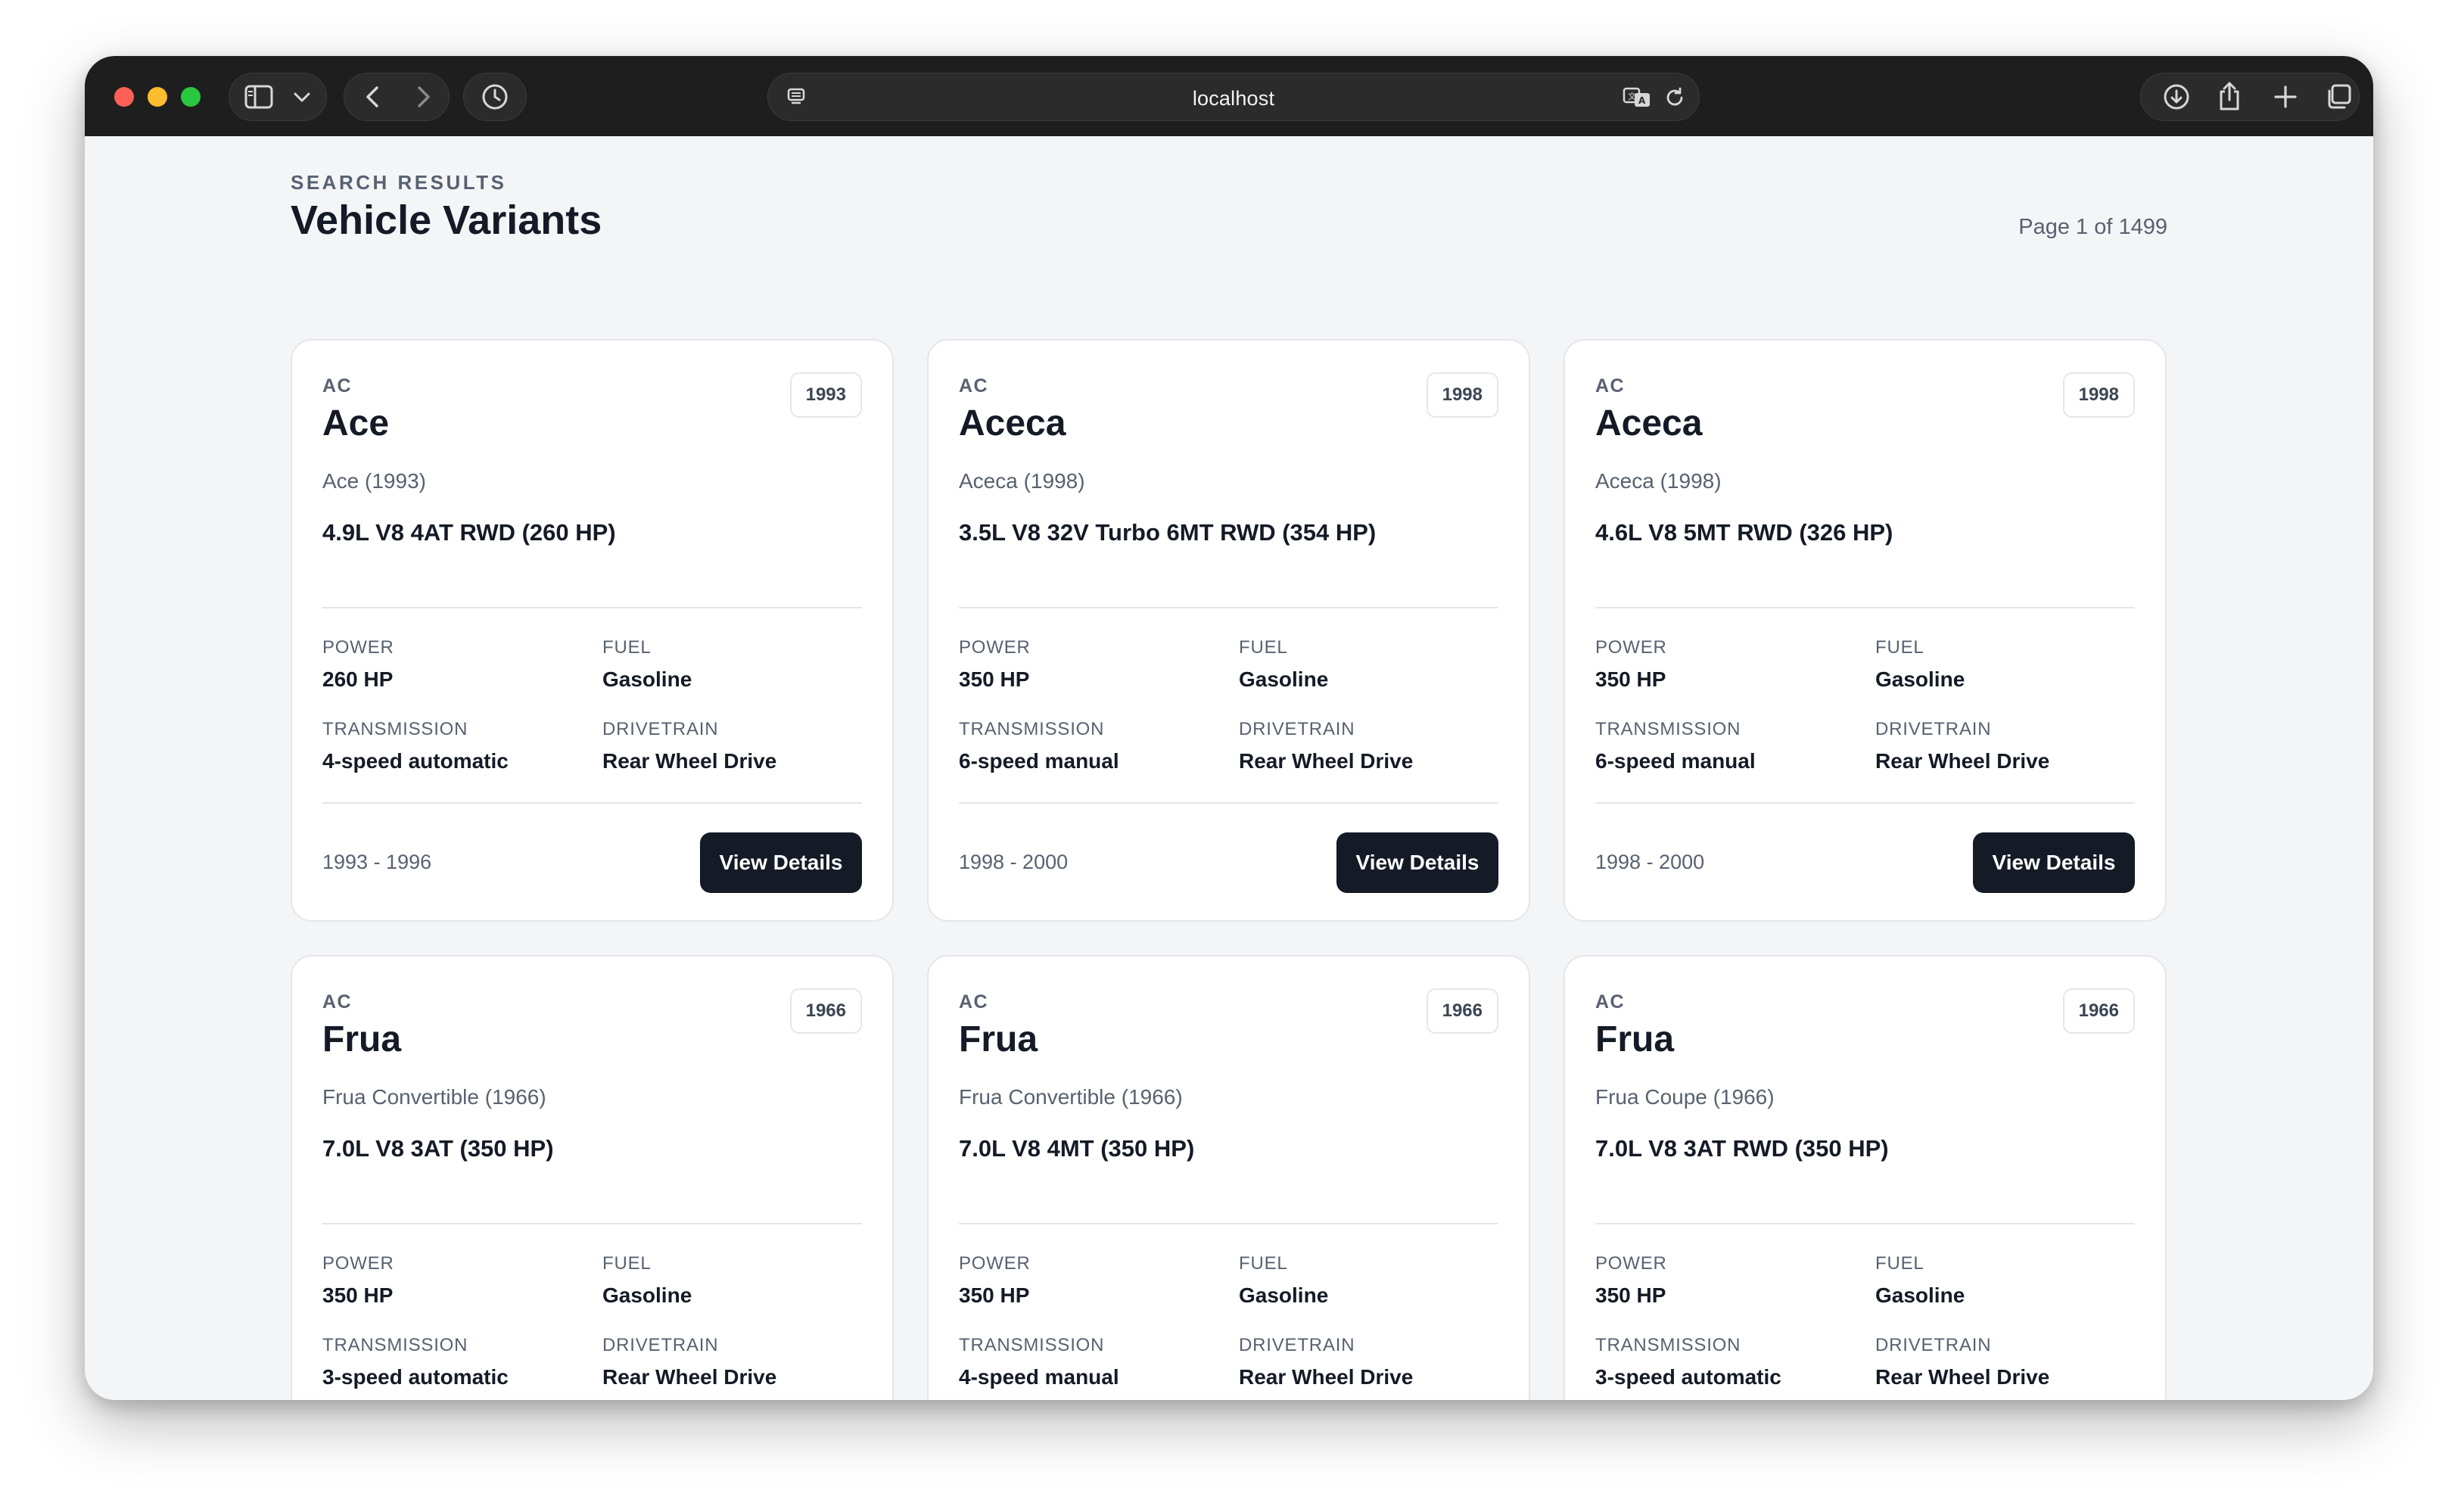 This screenshot has width=2458, height=1512. I want to click on year-badge: 1998, so click(1462, 395).